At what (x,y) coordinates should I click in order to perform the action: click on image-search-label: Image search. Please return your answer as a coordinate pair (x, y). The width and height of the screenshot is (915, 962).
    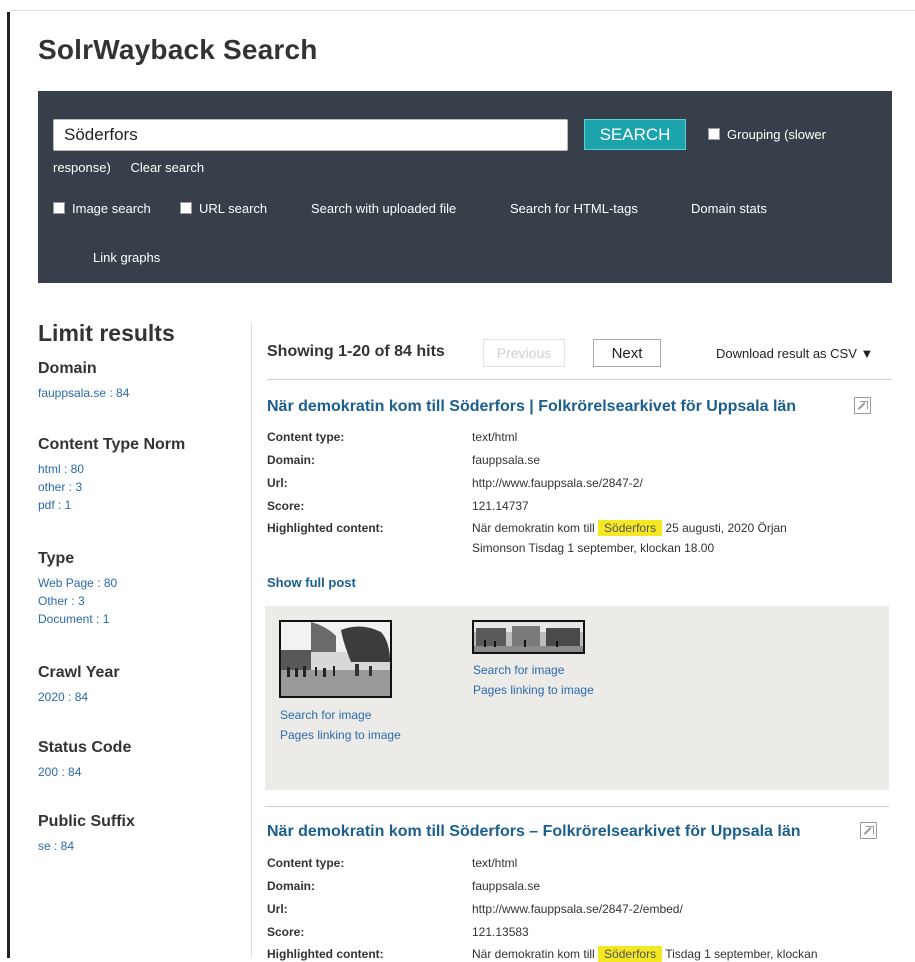
    Looking at the image, I should click on (111, 208).